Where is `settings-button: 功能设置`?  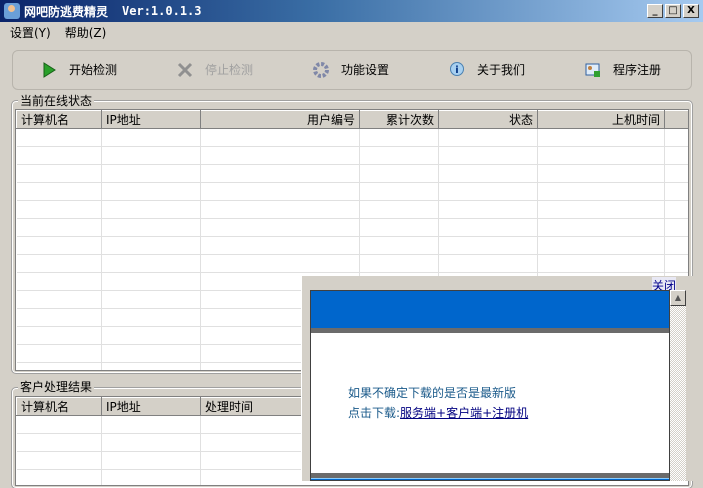
settings-button: 功能设置 is located at coordinates (351, 69).